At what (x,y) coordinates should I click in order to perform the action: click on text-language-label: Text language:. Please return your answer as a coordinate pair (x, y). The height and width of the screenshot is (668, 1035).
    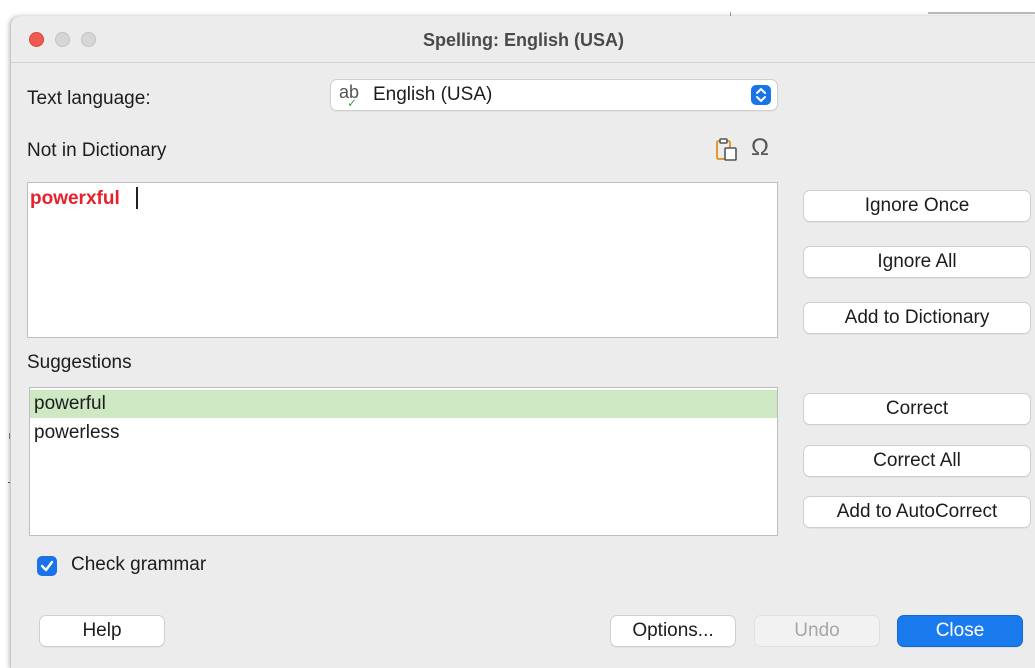
    Looking at the image, I should click on (89, 98).